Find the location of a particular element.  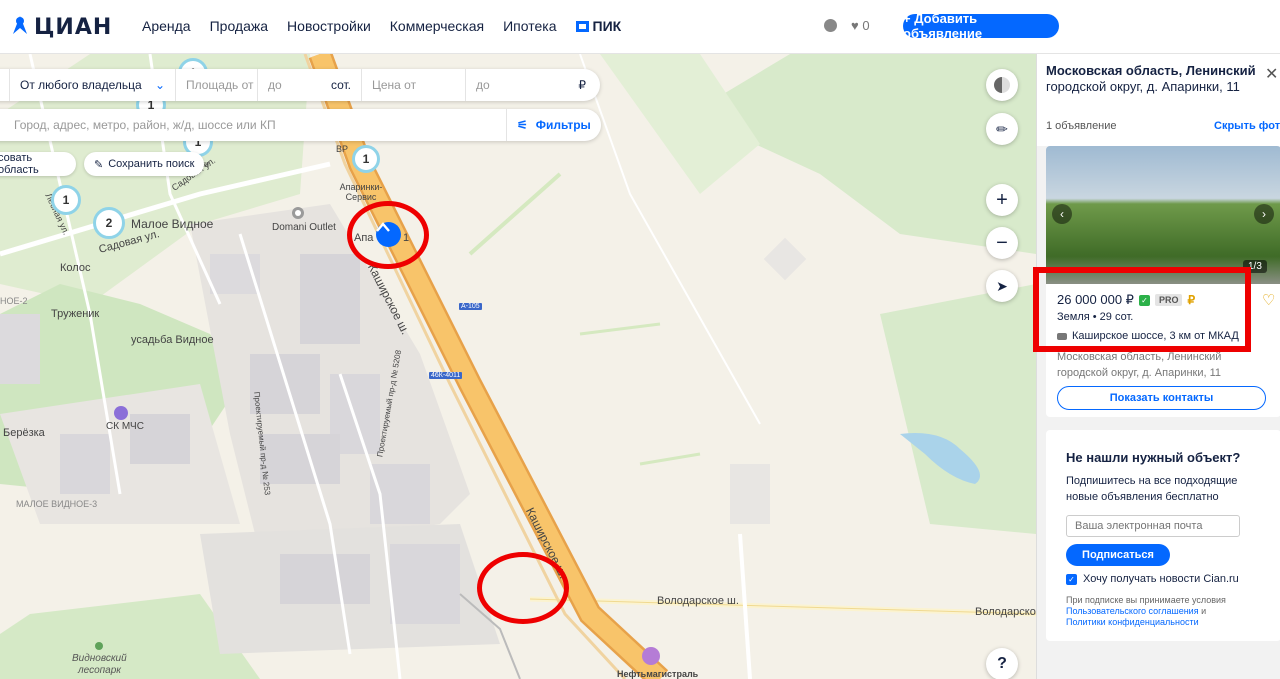

map-label-vr: ВР is located at coordinates (342, 149).